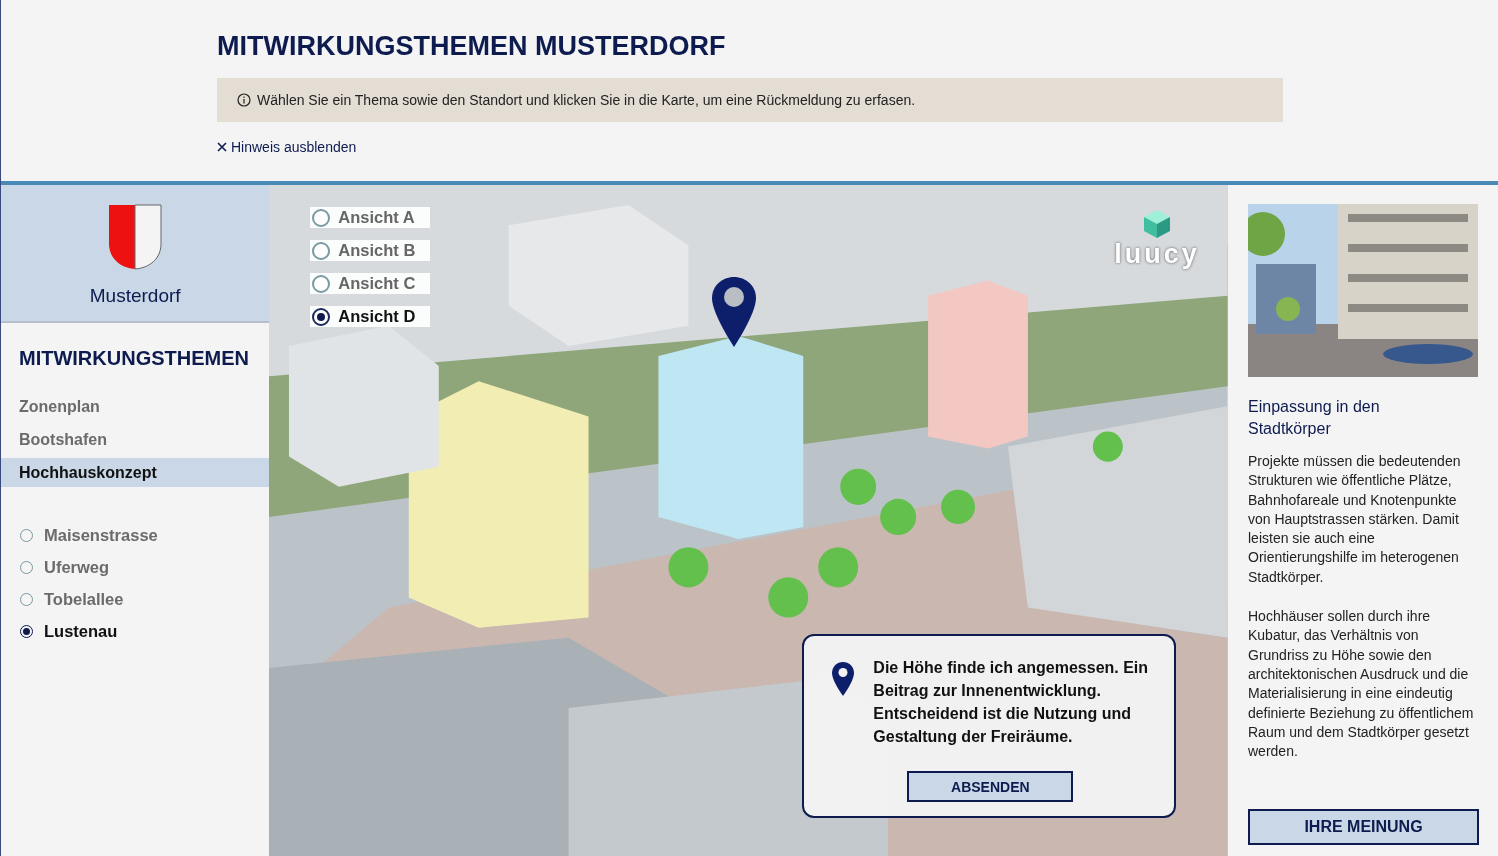 This screenshot has width=1498, height=856. What do you see at coordinates (135, 406) in the screenshot?
I see `topic-item: Zonenplan` at bounding box center [135, 406].